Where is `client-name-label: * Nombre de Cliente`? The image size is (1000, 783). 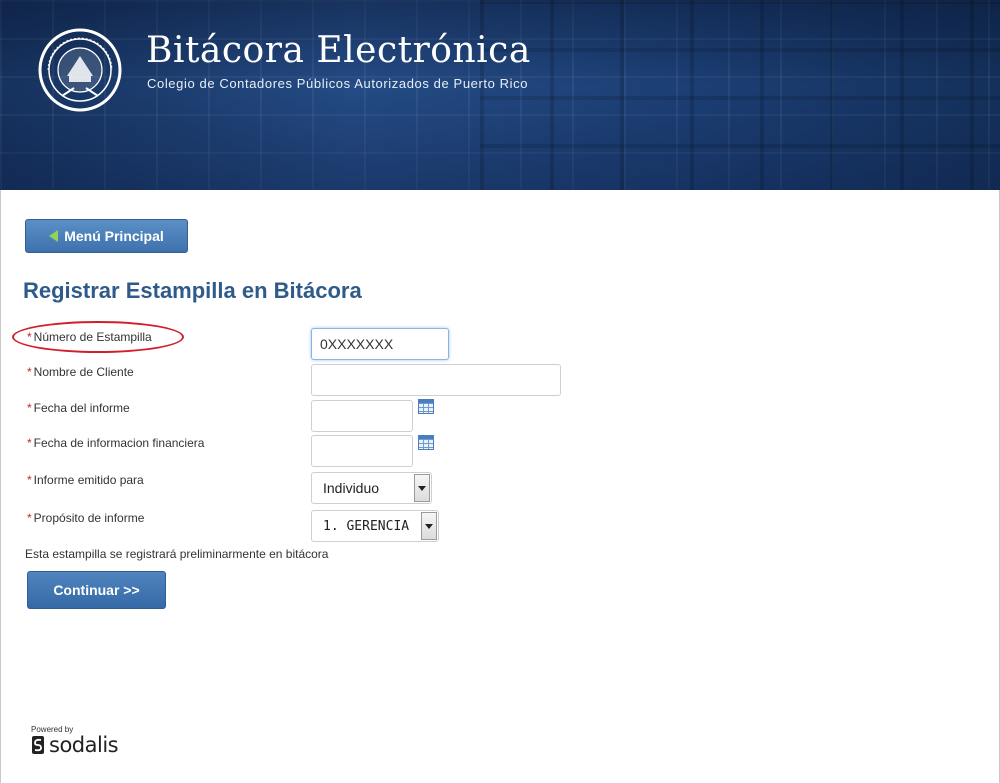 client-name-label: * Nombre de Cliente is located at coordinates (80, 372).